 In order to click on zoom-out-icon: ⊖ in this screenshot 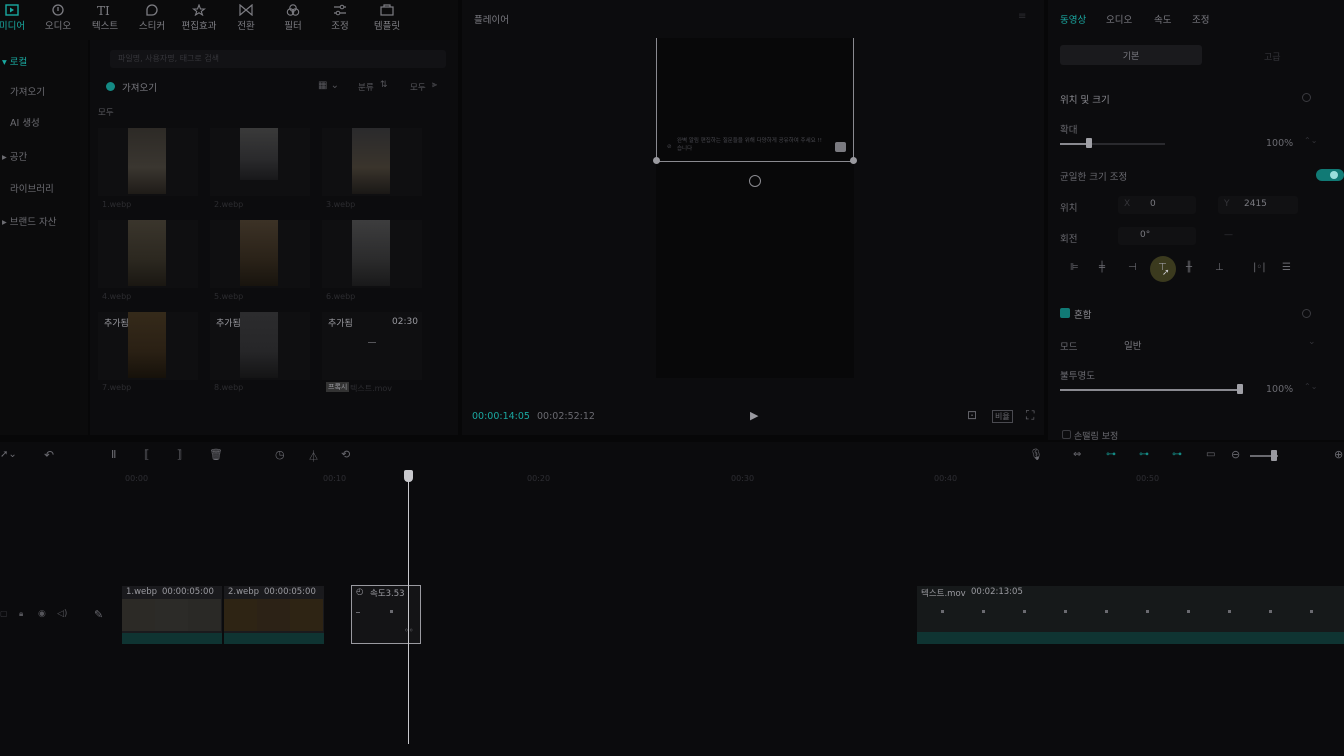, I will do `click(1235, 454)`.